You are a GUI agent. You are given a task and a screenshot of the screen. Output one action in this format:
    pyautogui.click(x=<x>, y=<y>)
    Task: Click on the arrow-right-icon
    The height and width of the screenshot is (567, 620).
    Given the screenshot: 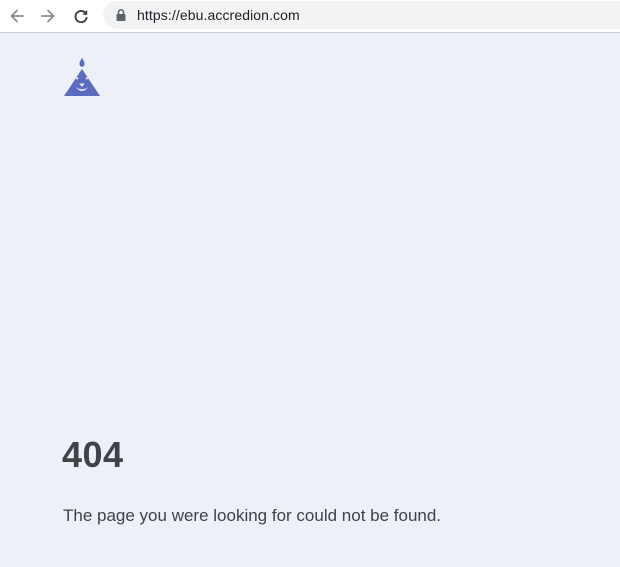 What is the action you would take?
    pyautogui.click(x=48, y=16)
    